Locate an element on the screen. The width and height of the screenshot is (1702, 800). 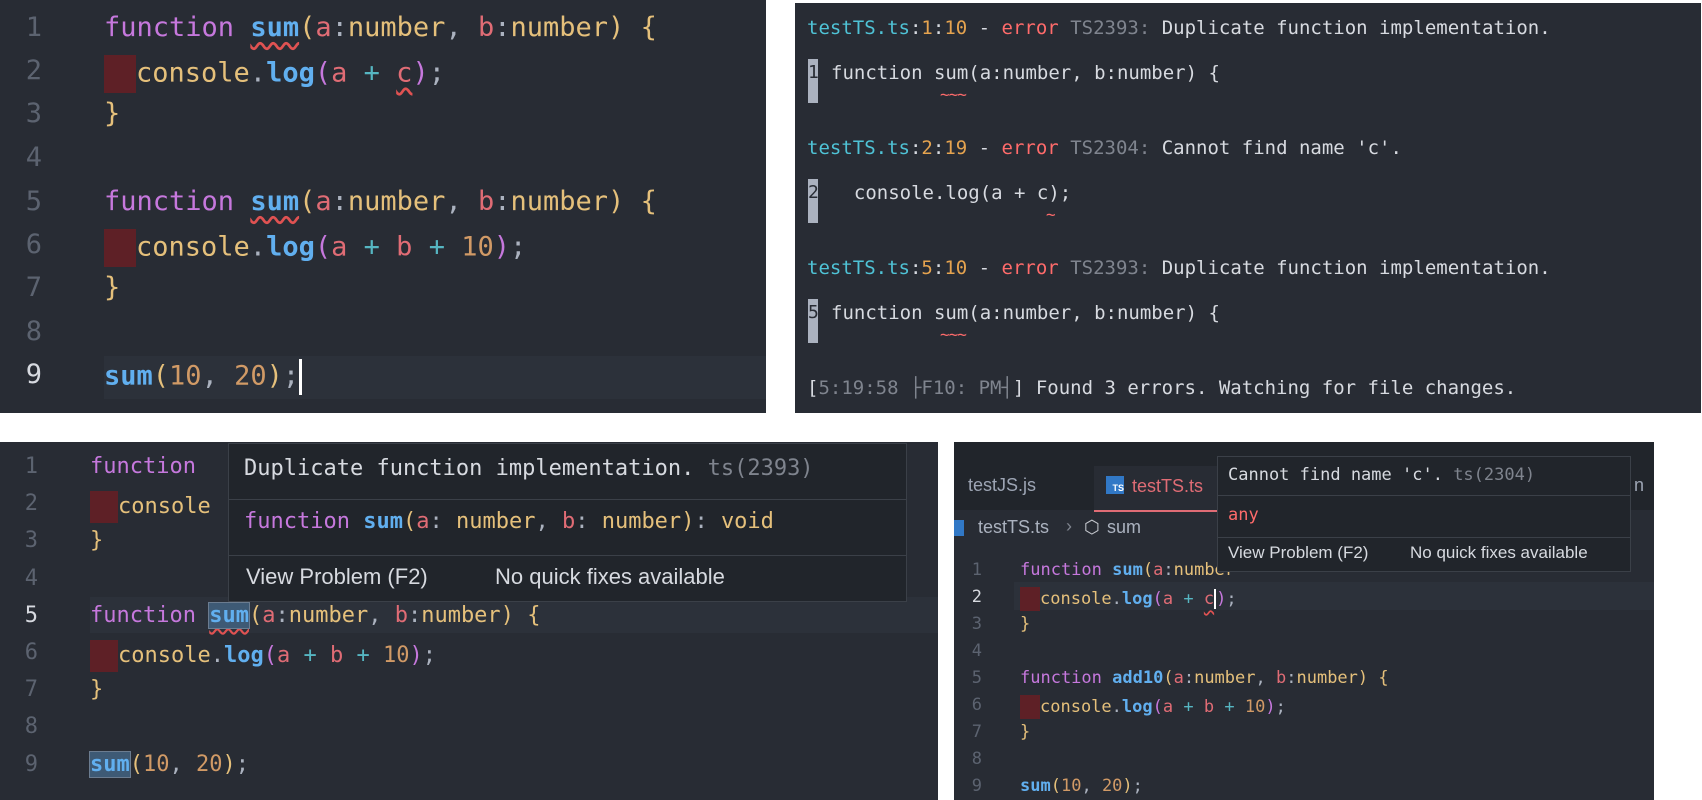
hover-error-text: Cannot find name 'c'. is located at coordinates (1335, 475).